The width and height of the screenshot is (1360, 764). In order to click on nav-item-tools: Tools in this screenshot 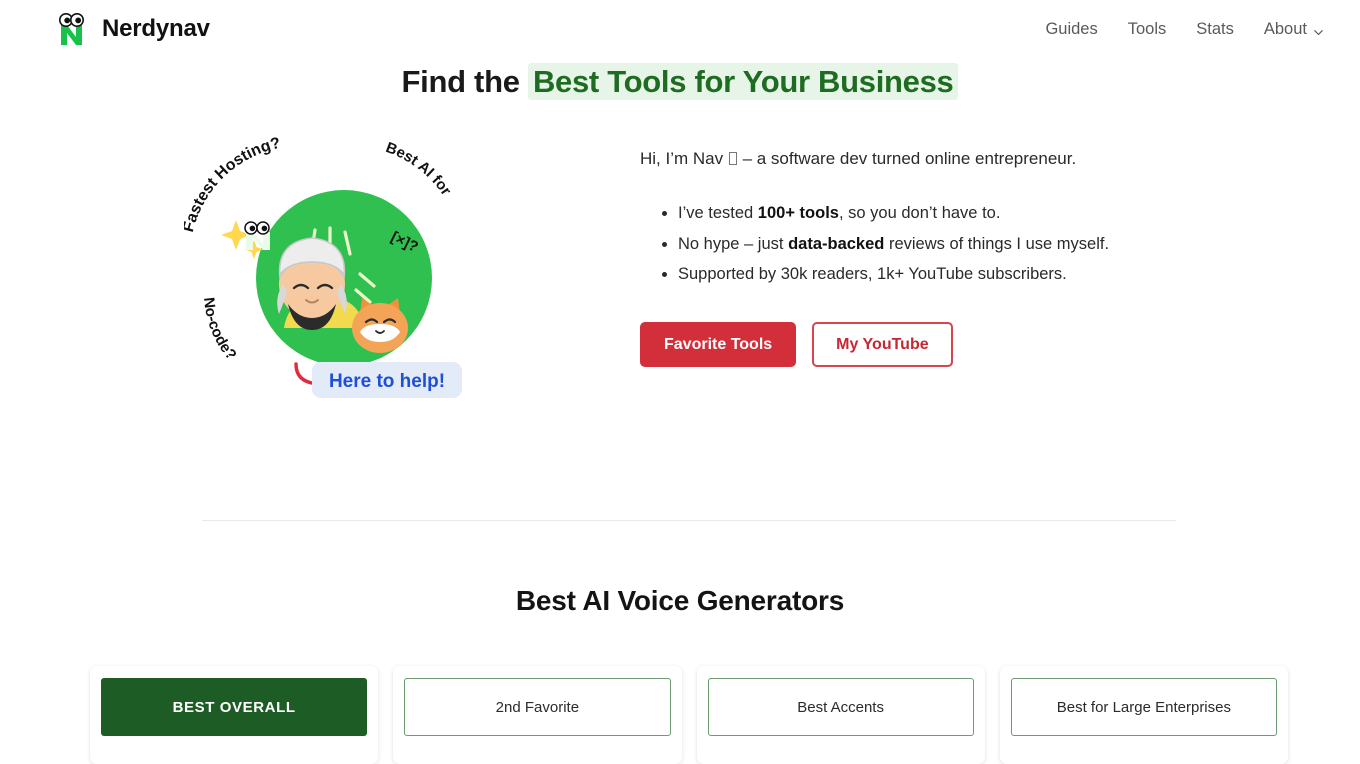, I will do `click(1147, 29)`.